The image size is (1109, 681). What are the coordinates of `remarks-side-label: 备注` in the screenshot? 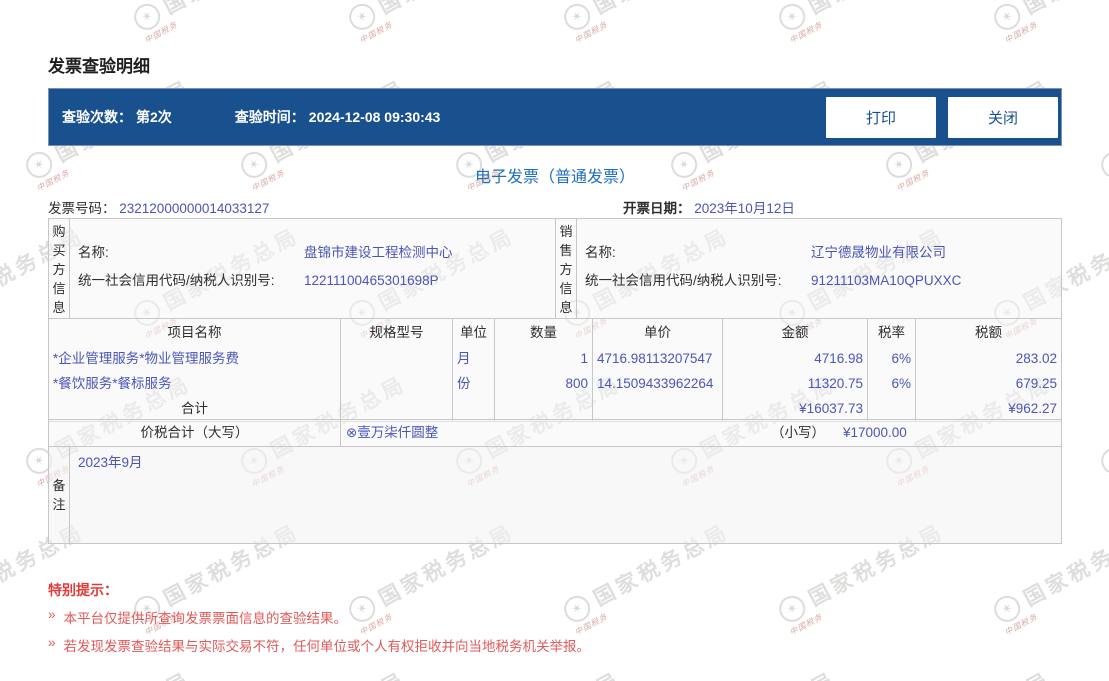 It's located at (59, 495).